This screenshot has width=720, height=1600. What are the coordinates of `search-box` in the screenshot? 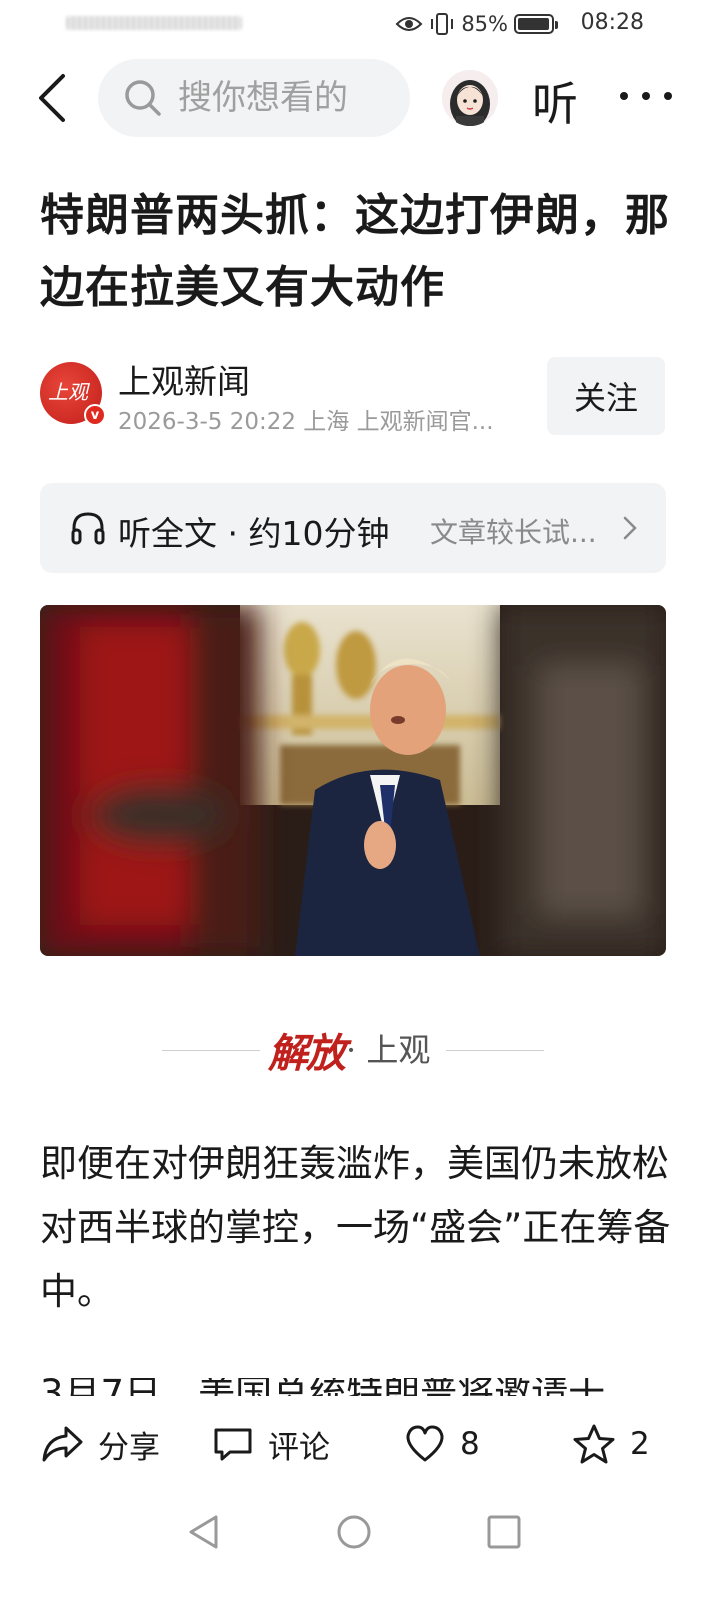 It's located at (254, 98).